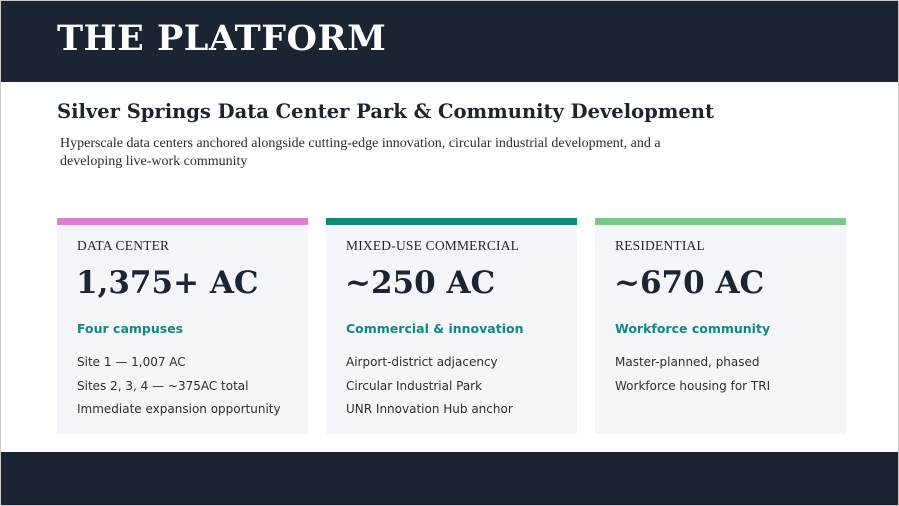 This screenshot has width=899, height=506. Describe the element at coordinates (687, 362) in the screenshot. I see `card-item: Master-planned, phased` at that location.